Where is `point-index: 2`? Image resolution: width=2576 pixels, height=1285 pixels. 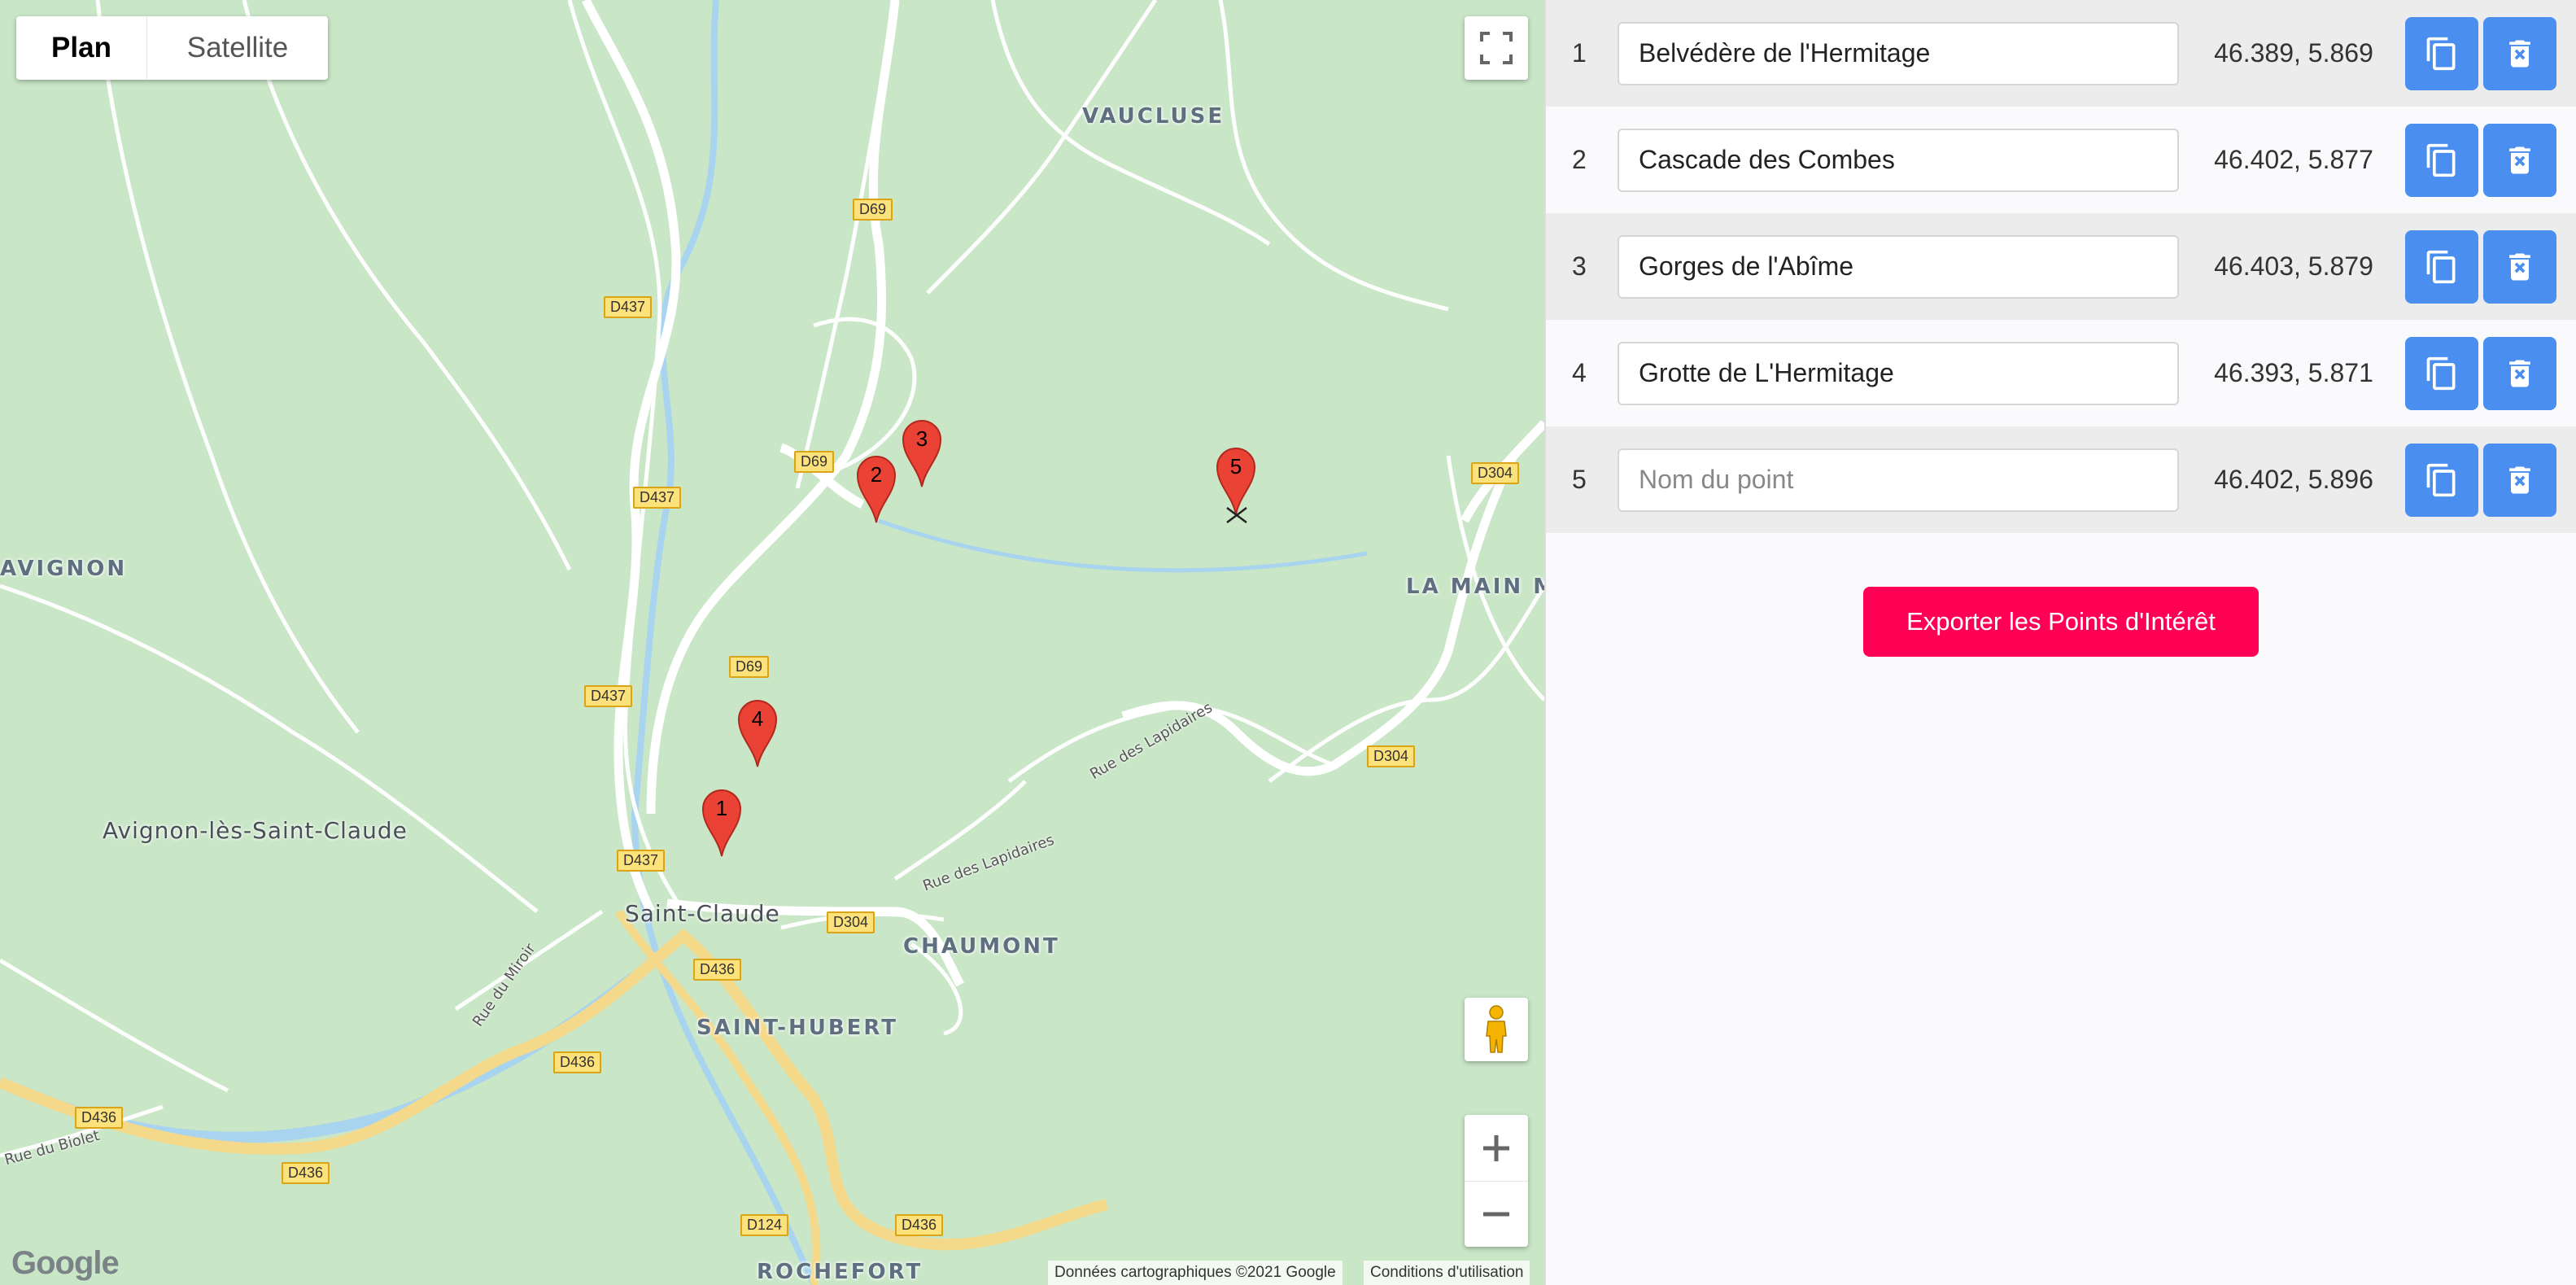 point-index: 2 is located at coordinates (1579, 159).